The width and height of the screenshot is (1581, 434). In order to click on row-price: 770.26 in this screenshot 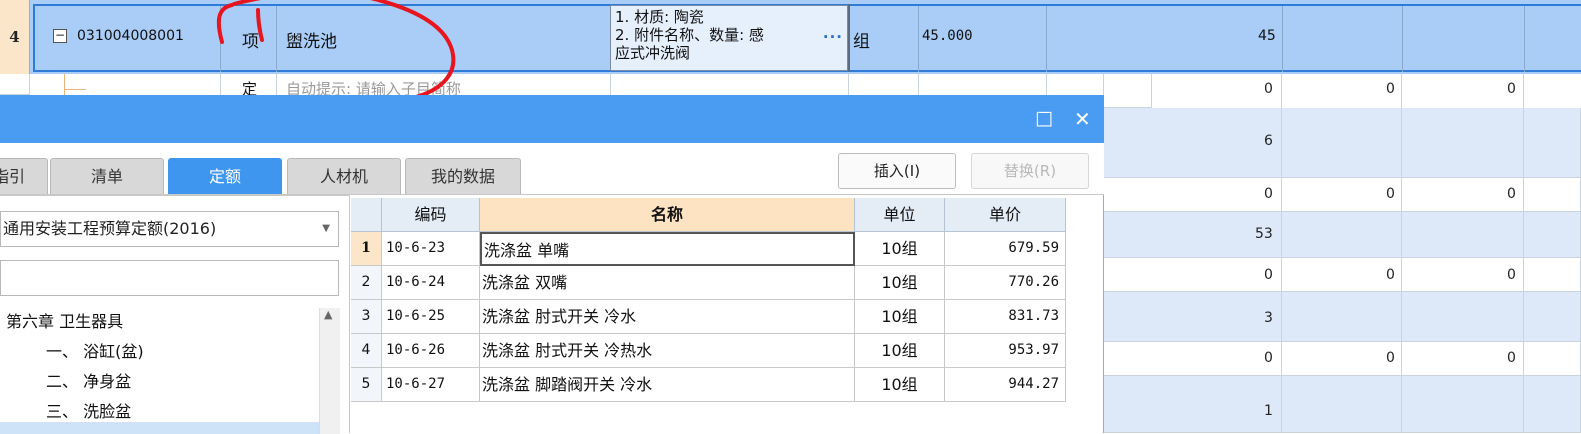, I will do `click(1005, 283)`.